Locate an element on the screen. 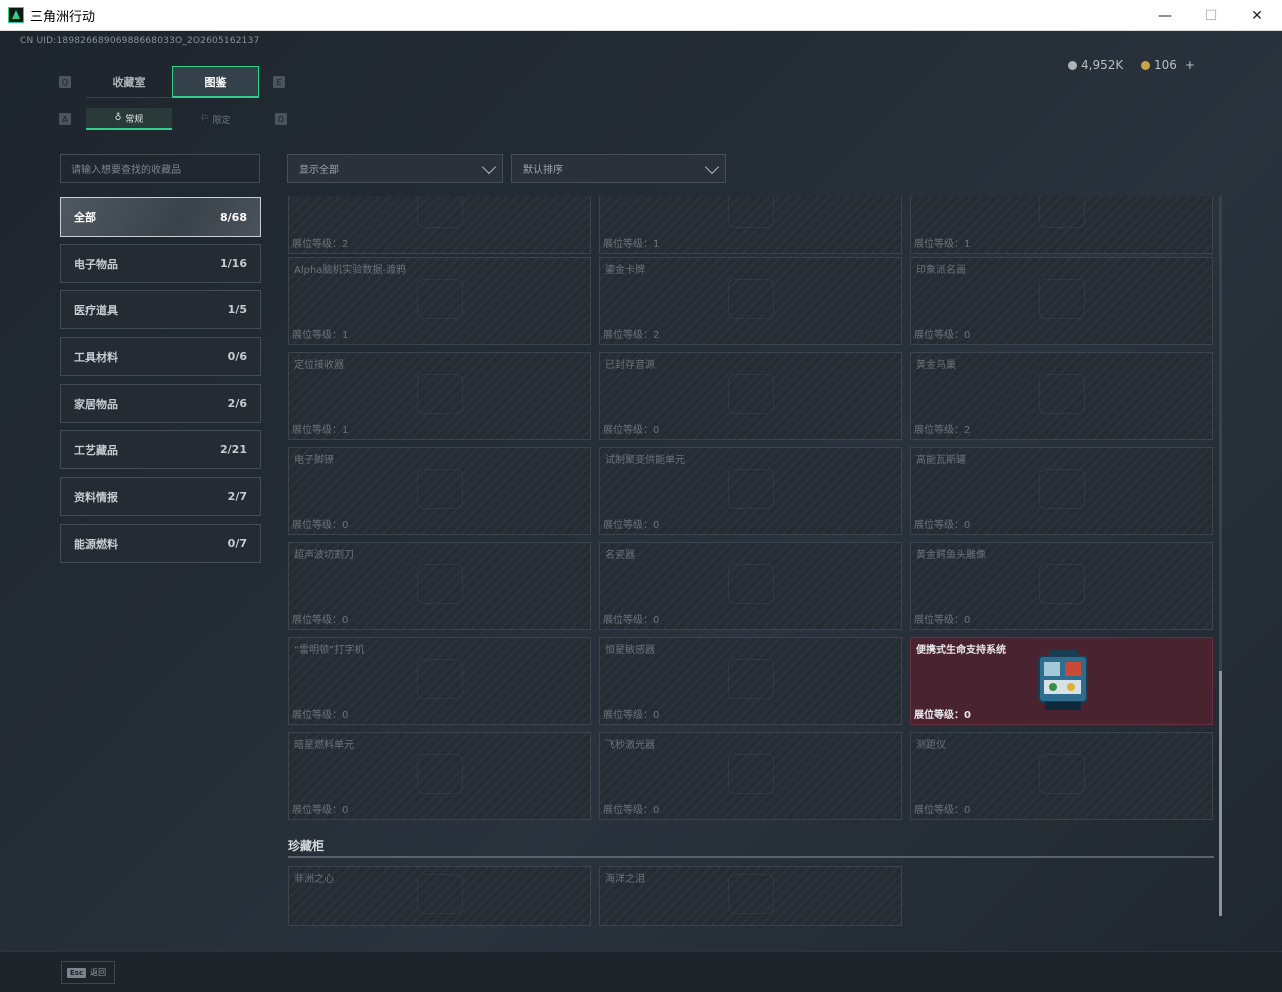 The image size is (1282, 992). back-button: Esc 返回 is located at coordinates (88, 972).